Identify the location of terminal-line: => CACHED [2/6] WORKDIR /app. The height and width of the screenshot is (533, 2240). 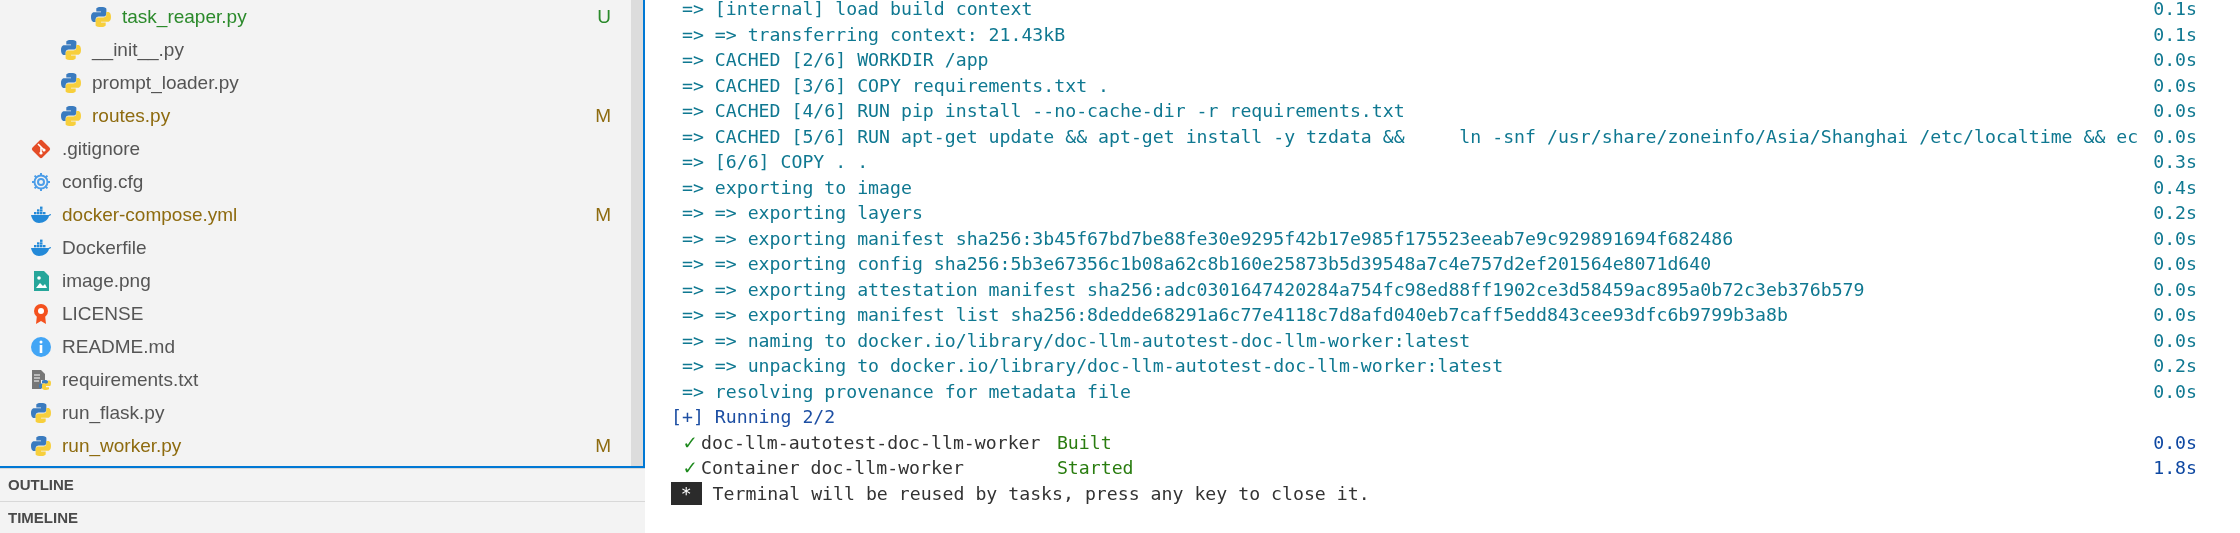
(835, 60).